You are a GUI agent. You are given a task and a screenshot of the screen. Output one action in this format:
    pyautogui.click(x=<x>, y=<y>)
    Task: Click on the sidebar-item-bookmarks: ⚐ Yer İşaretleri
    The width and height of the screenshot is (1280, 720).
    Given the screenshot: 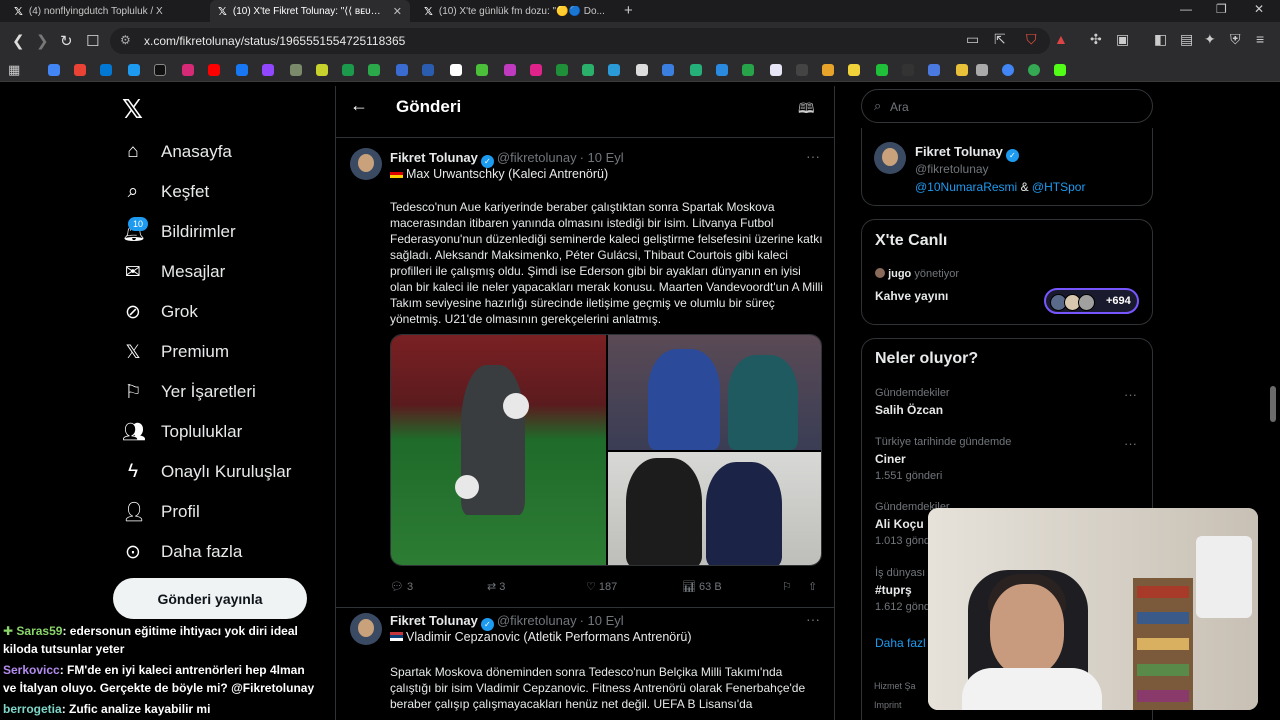 What is the action you would take?
    pyautogui.click(x=188, y=392)
    